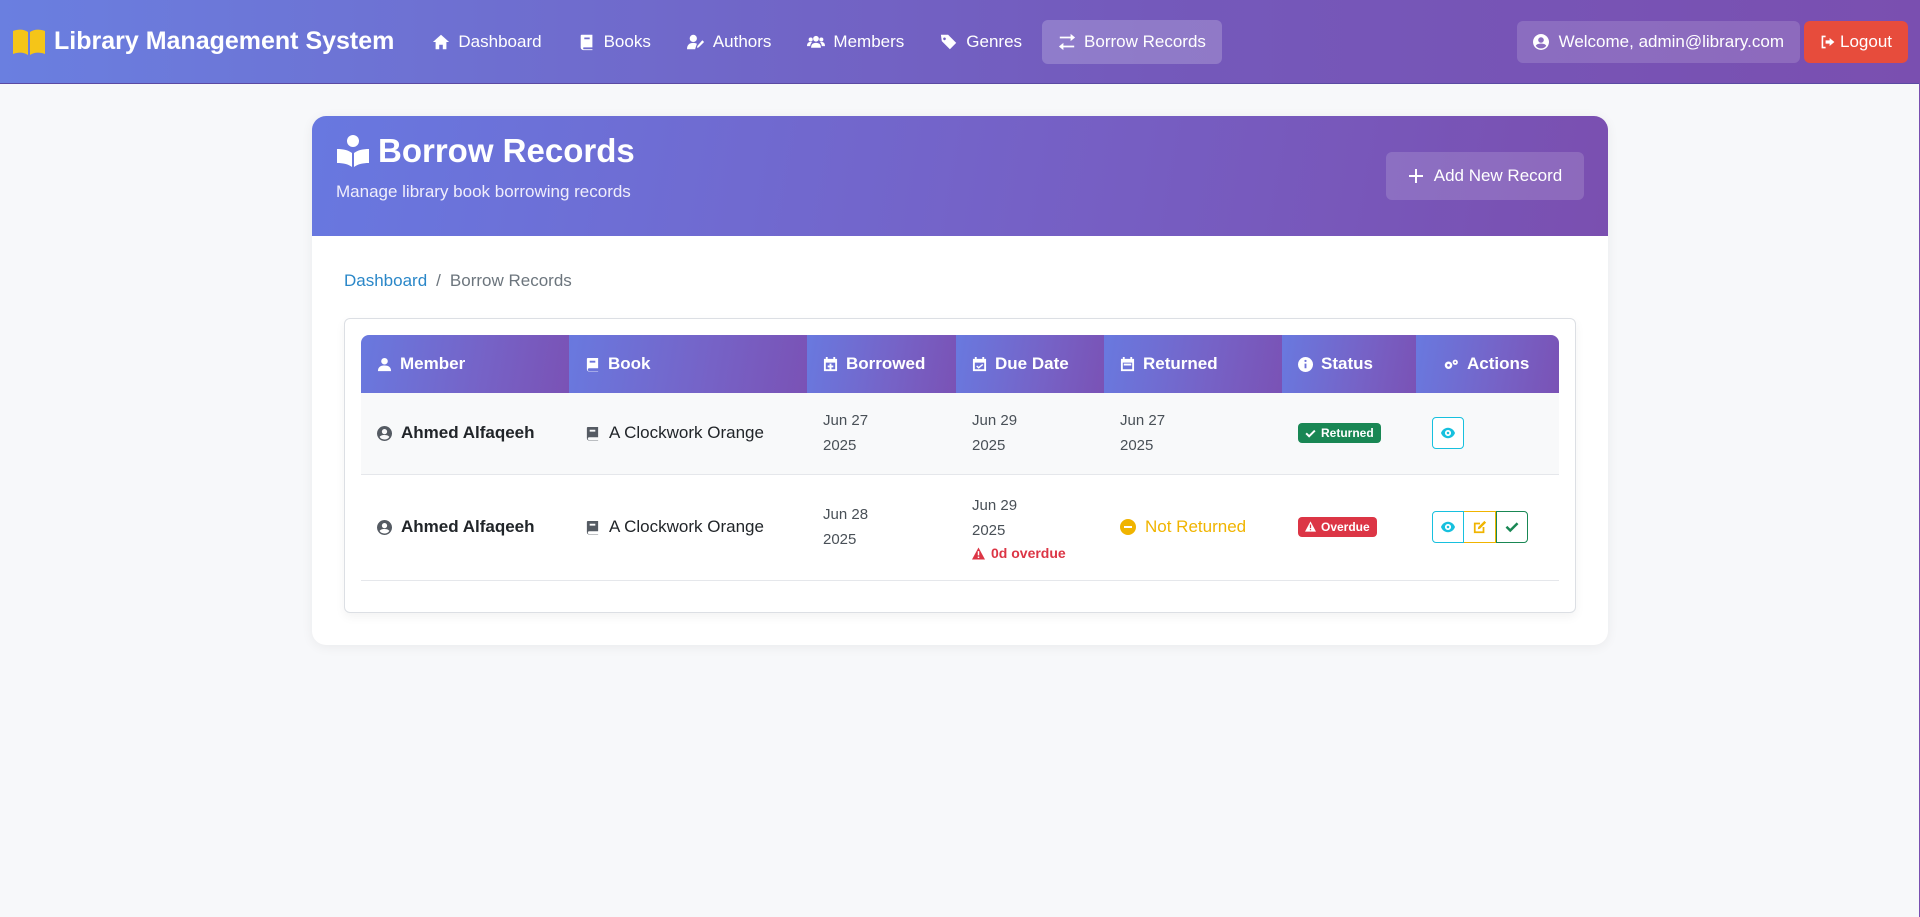  I want to click on mark-returned-button, so click(1512, 527).